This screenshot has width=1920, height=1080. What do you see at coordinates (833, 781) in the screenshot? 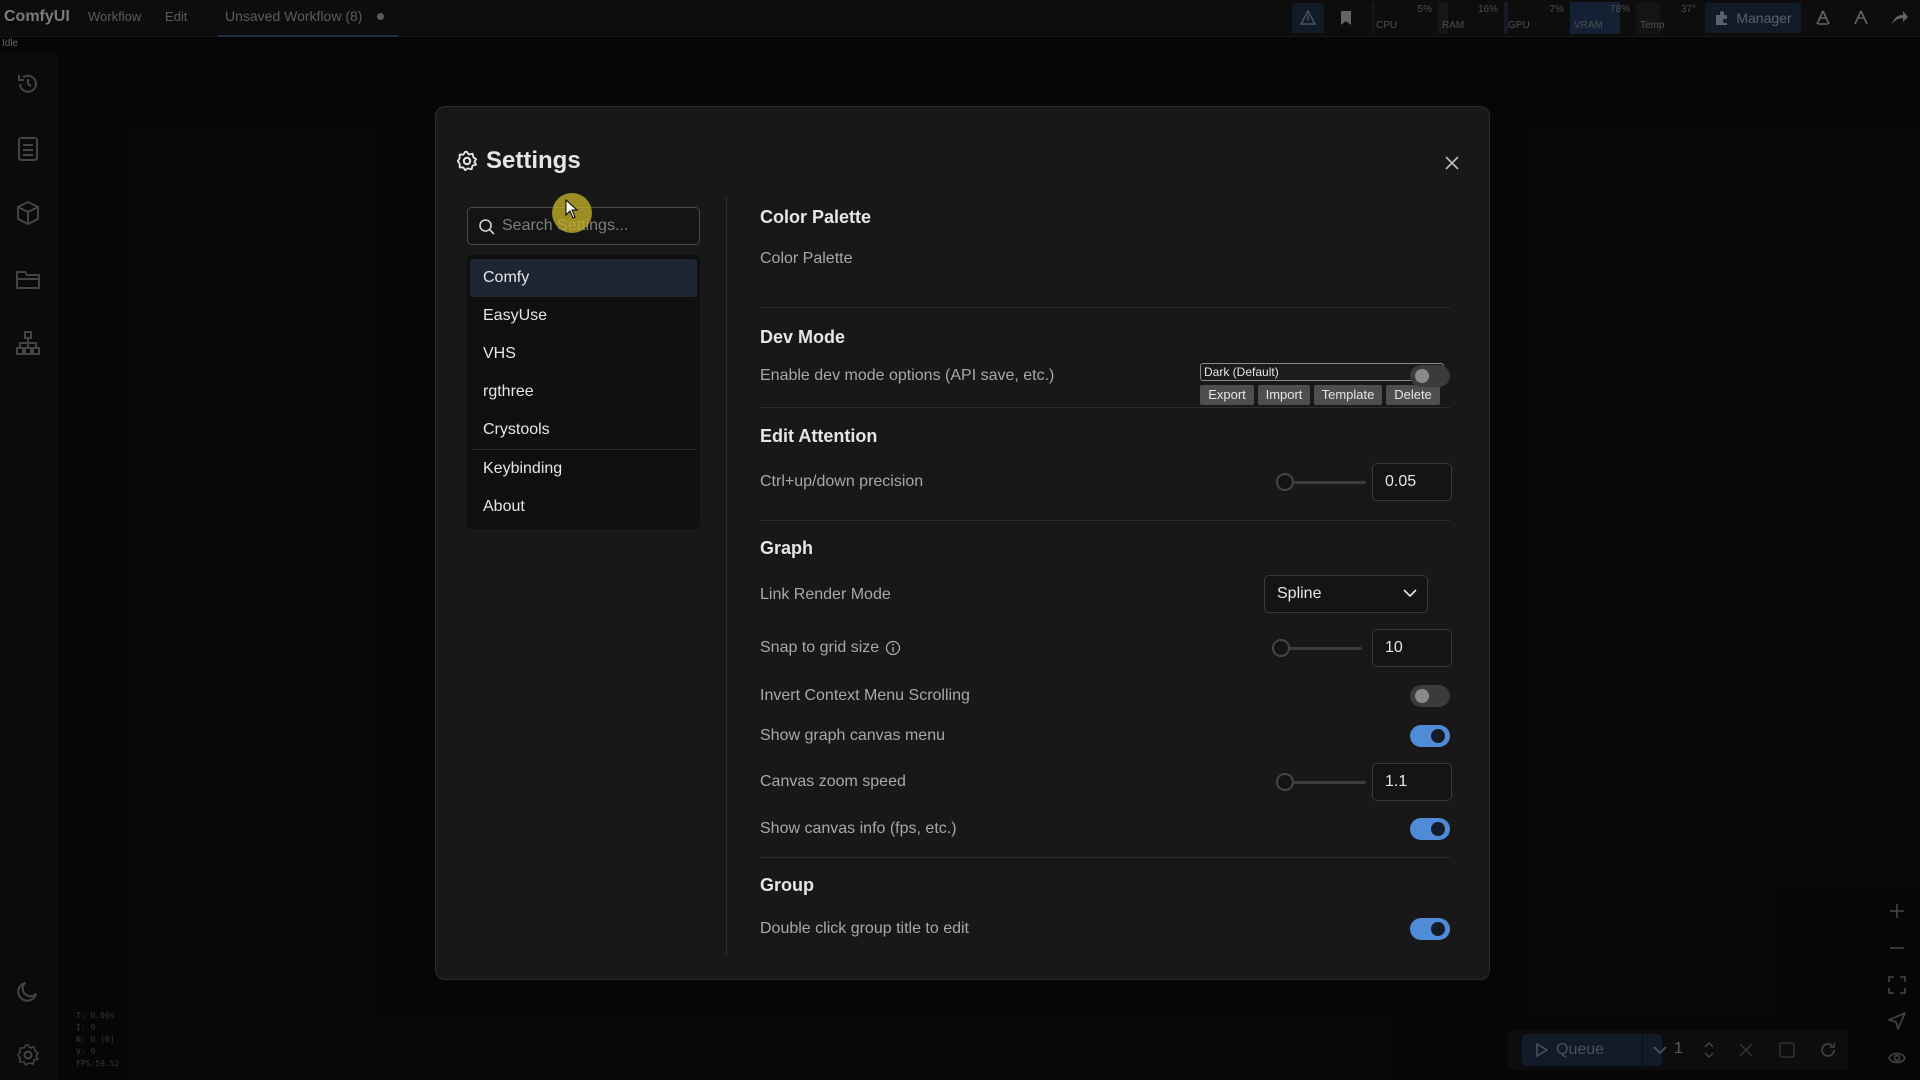
I see `zoom-speed-label: Canvas zoom speed` at bounding box center [833, 781].